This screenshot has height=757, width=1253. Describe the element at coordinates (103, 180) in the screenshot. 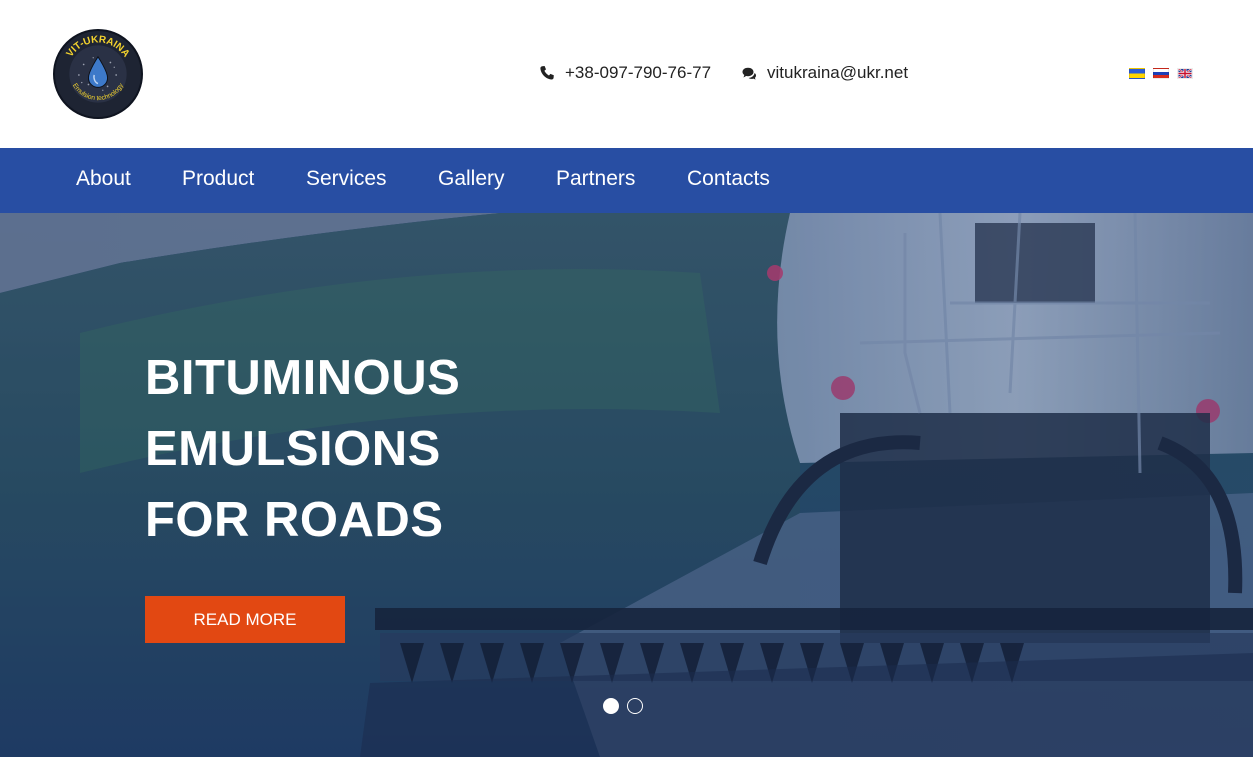

I see `nav-item-about: About` at that location.